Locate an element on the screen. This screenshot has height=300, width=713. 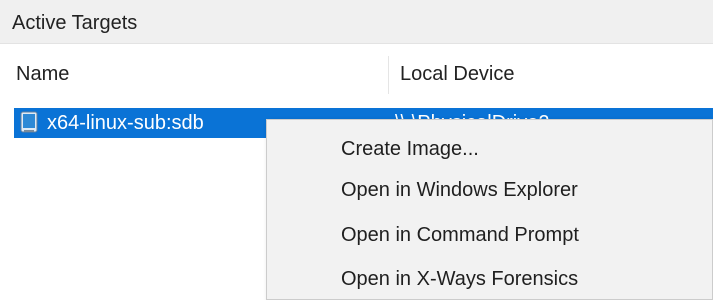
column-header-local-device: Local Device is located at coordinates (457, 74).